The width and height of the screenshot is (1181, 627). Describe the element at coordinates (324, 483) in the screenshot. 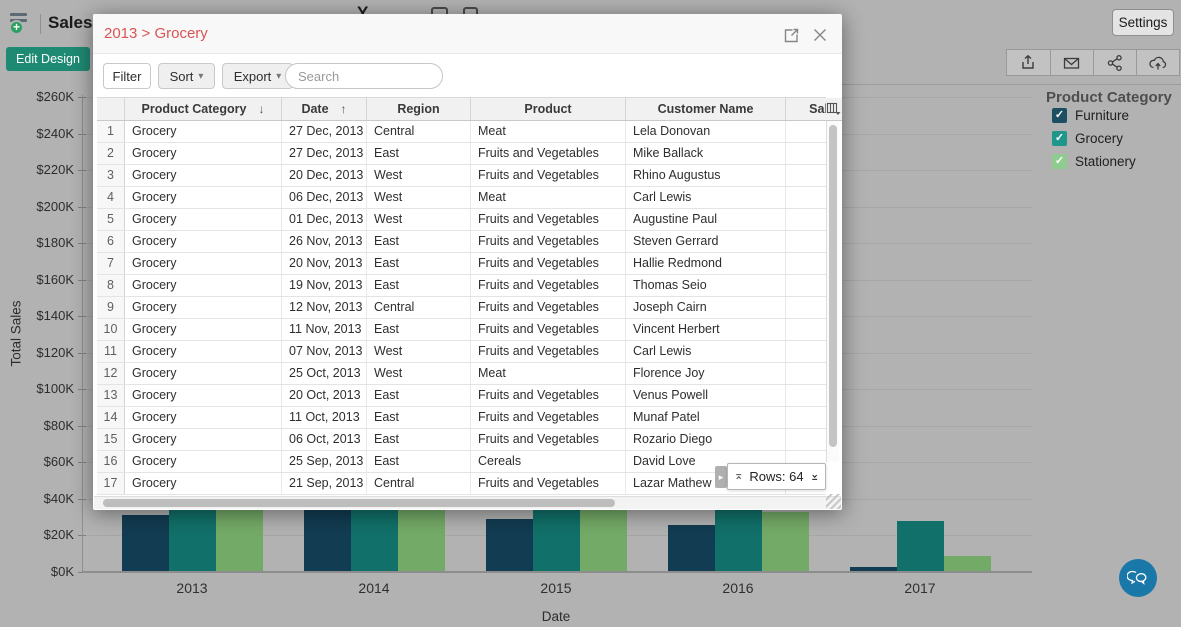

I see `table-cell: 21 Sep, 2013` at that location.